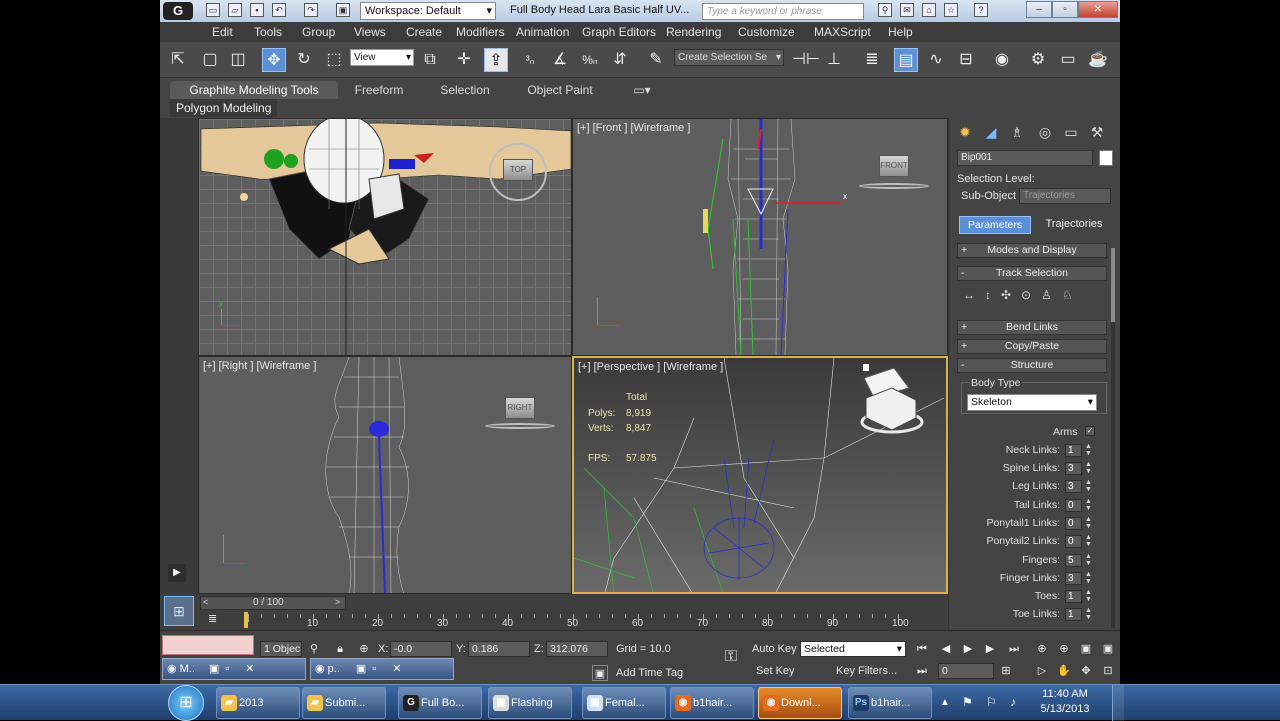 The height and width of the screenshot is (721, 1280). I want to click on create-tab-icon: ✹, so click(965, 132).